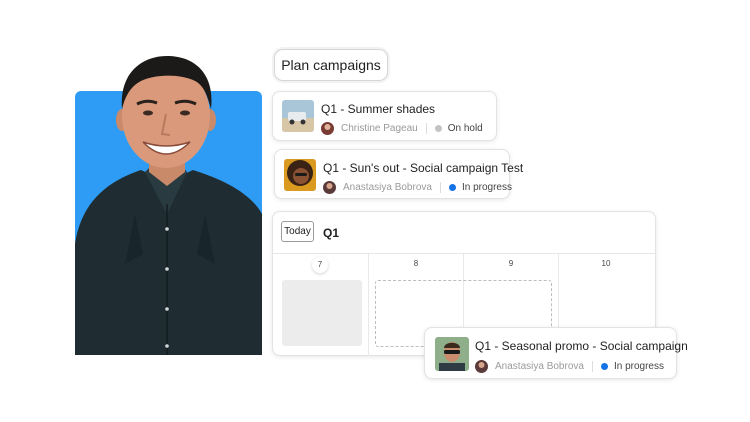 Image resolution: width=750 pixels, height=422 pixels. Describe the element at coordinates (297, 231) in the screenshot. I see `today-button: Today` at that location.